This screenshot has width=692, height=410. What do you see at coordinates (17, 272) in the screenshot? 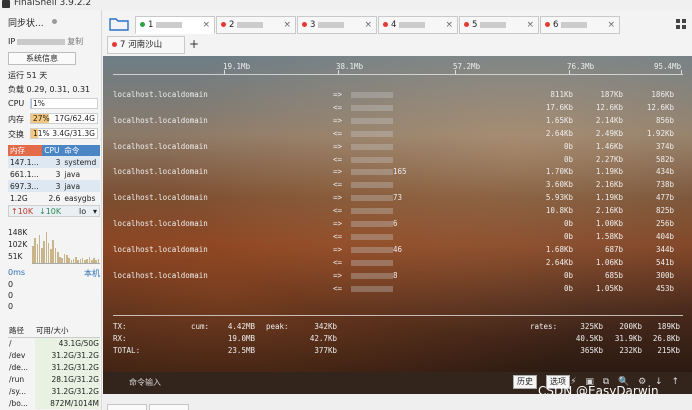
I see `ping-ms: 0ms` at bounding box center [17, 272].